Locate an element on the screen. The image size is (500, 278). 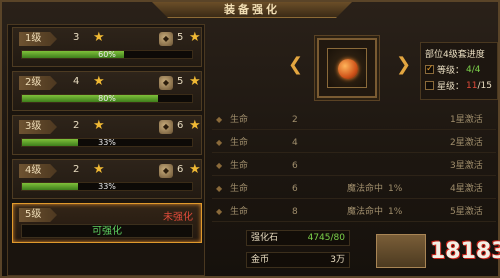
attribute-row: ◆ 生命 8 魔法命中 1% 5星激活 is located at coordinates (354, 212).